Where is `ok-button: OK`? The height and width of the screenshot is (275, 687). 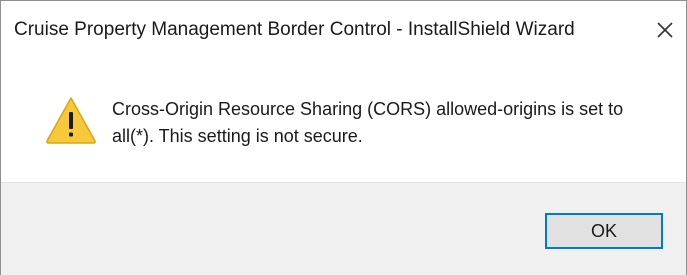
ok-button: OK is located at coordinates (604, 231).